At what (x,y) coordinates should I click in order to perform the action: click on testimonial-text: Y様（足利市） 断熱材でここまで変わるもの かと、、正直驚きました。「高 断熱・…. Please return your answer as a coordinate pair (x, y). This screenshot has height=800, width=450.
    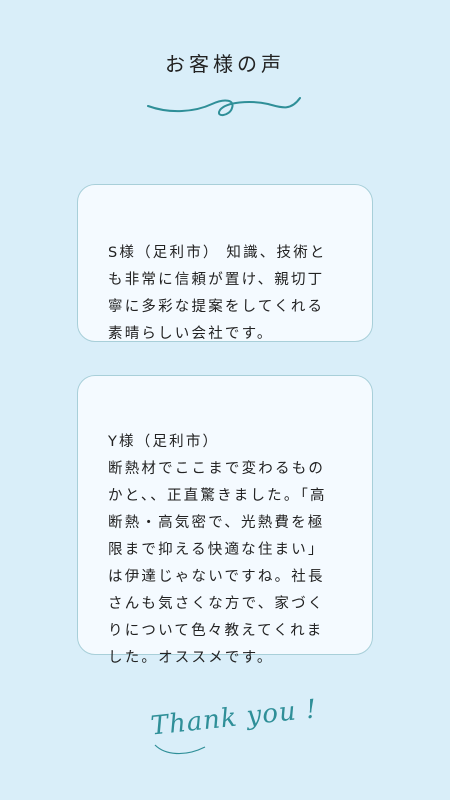
    Looking at the image, I should click on (217, 550).